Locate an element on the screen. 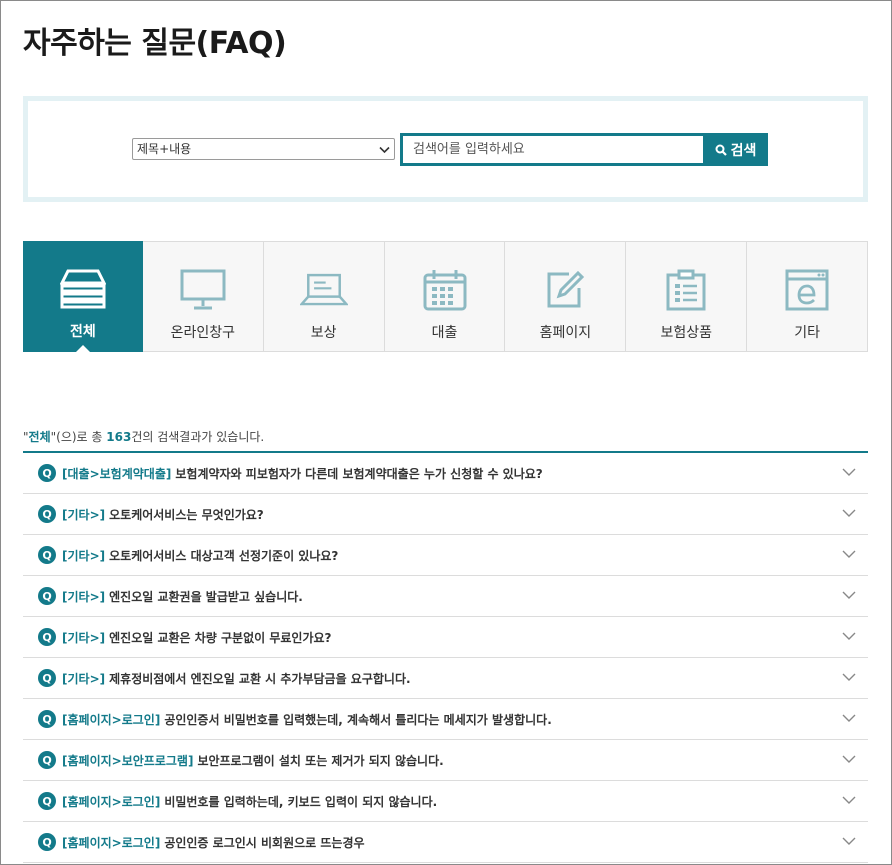 The width and height of the screenshot is (892, 865). tab-compensation: 보상 is located at coordinates (324, 296).